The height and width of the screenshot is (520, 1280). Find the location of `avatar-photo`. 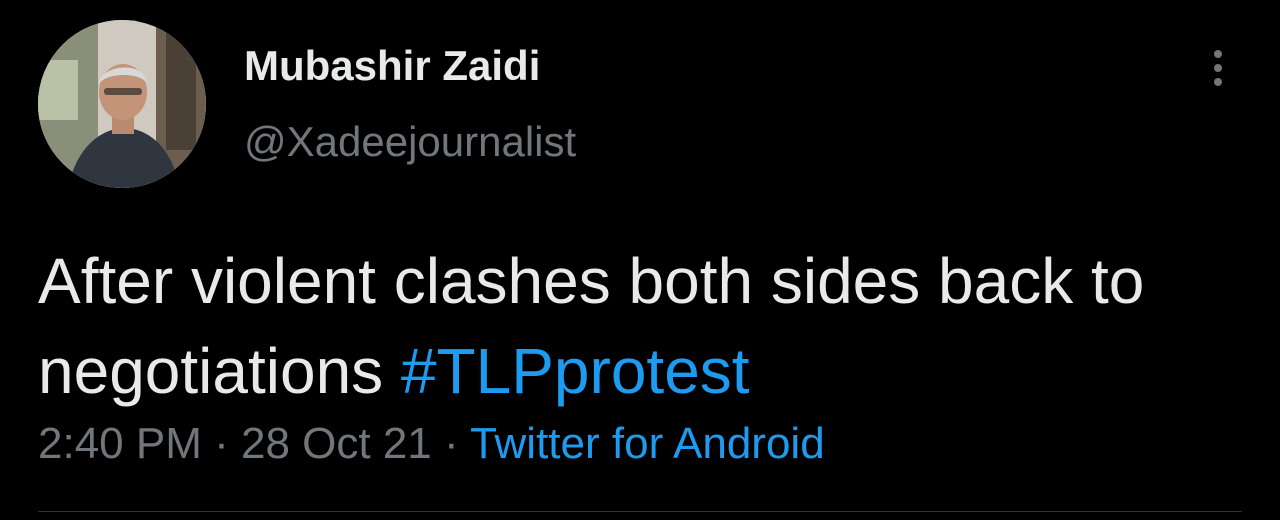

avatar-photo is located at coordinates (122, 104).